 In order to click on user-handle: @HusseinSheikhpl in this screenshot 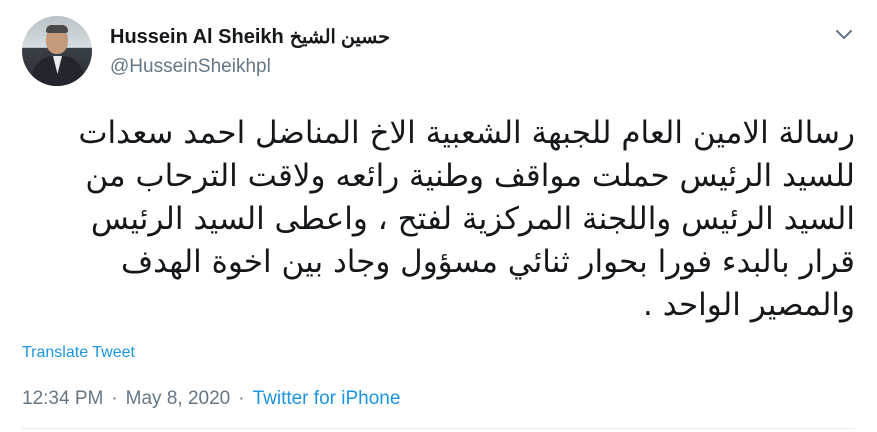, I will do `click(190, 67)`.